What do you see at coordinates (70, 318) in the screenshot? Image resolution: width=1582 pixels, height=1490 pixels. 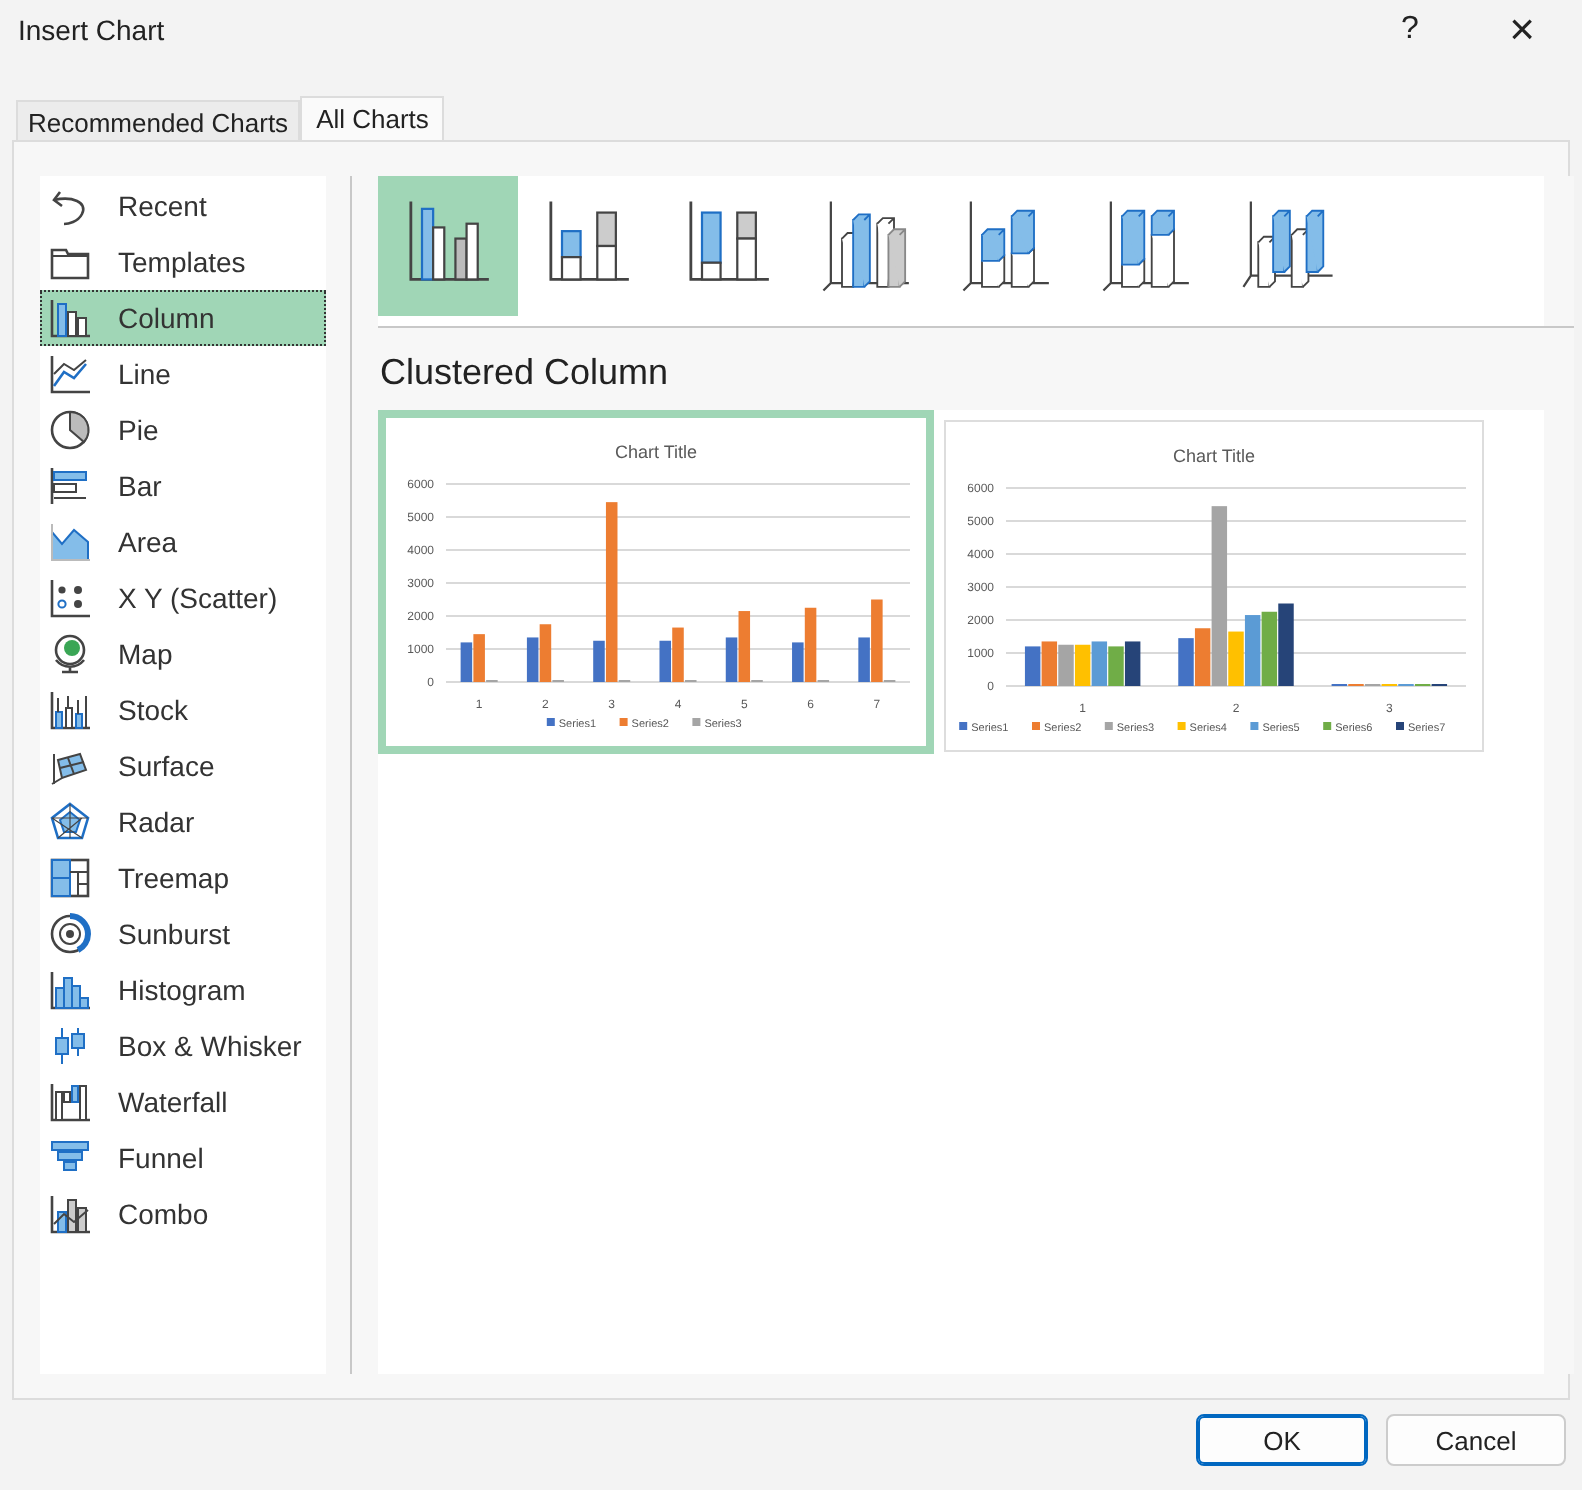 I see `column-chart-icon` at bounding box center [70, 318].